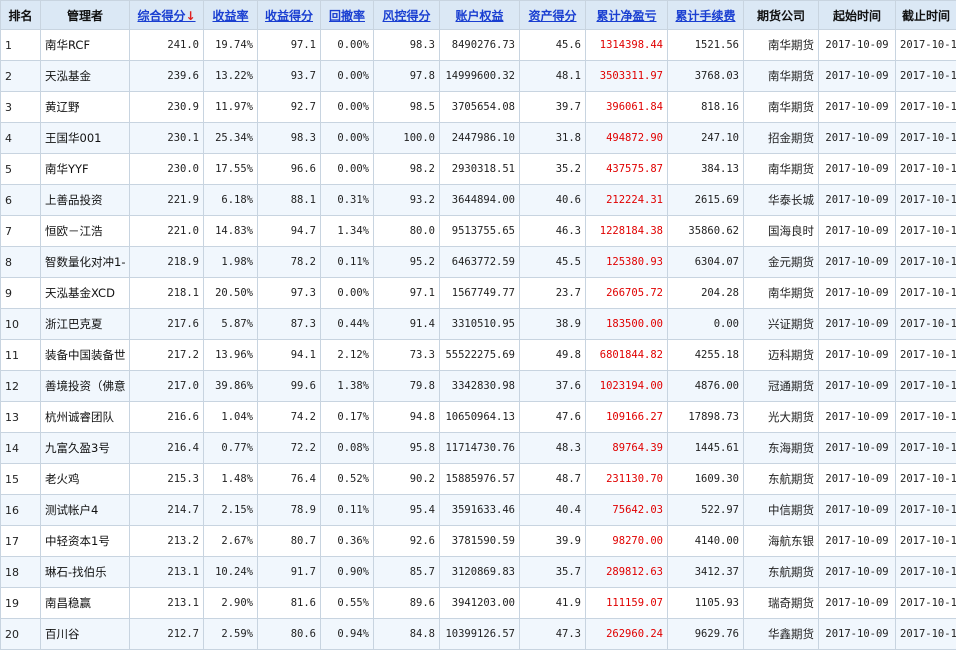  I want to click on cell-drawdown: 0.90%, so click(347, 572).